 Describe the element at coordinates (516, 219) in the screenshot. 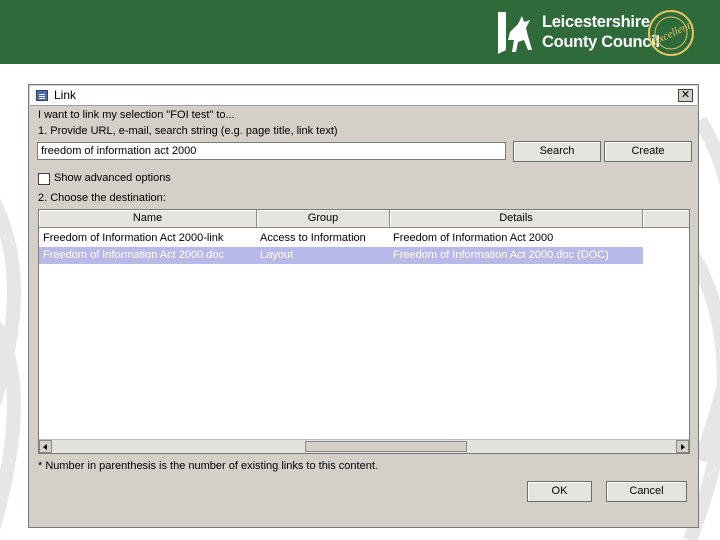

I see `column-header-details: Details` at that location.